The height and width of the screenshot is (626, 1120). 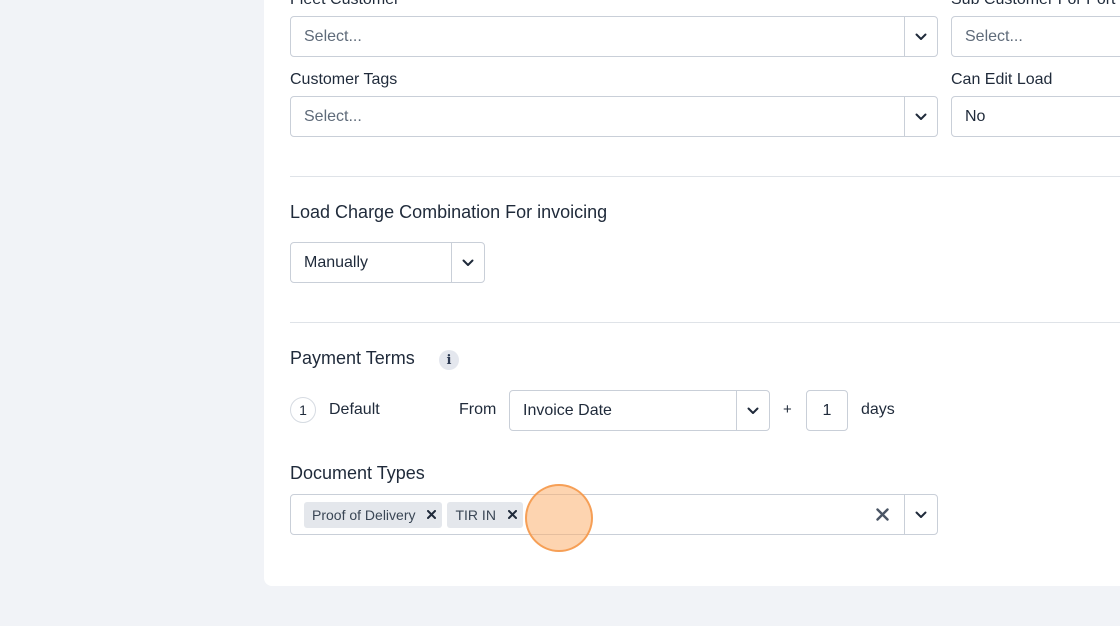 I want to click on load-charge-combination-select: Manually, so click(x=387, y=262).